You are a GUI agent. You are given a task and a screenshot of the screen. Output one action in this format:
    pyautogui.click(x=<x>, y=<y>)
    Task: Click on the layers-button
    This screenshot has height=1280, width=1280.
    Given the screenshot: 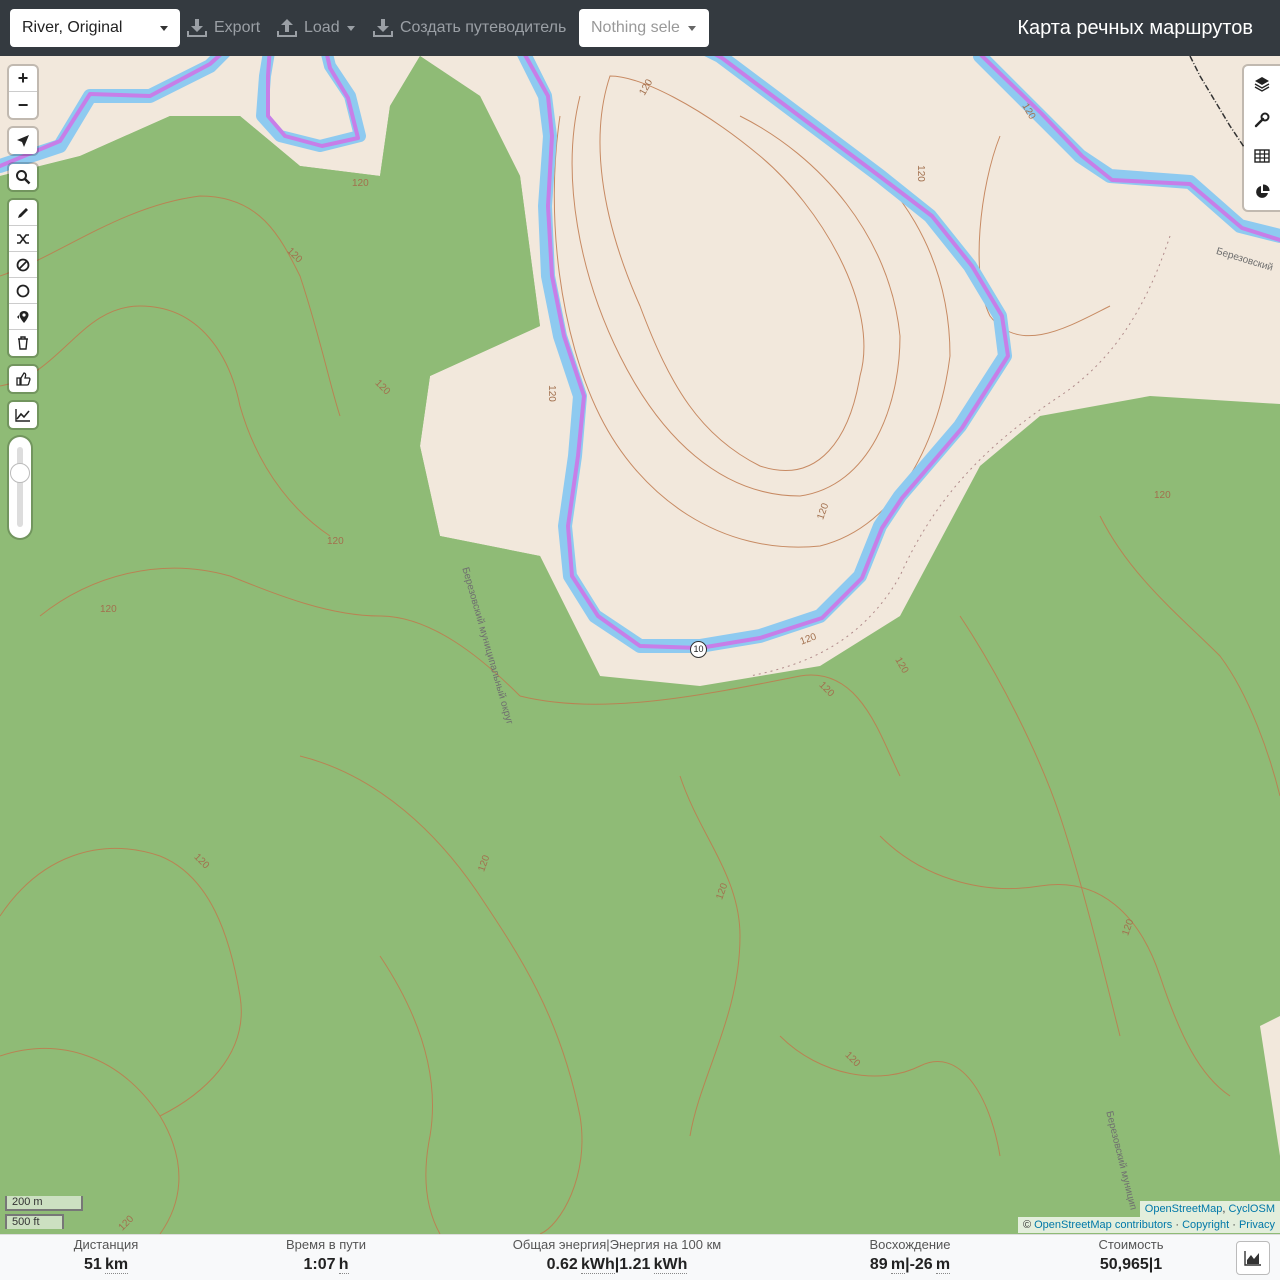 What is the action you would take?
    pyautogui.click(x=1262, y=84)
    